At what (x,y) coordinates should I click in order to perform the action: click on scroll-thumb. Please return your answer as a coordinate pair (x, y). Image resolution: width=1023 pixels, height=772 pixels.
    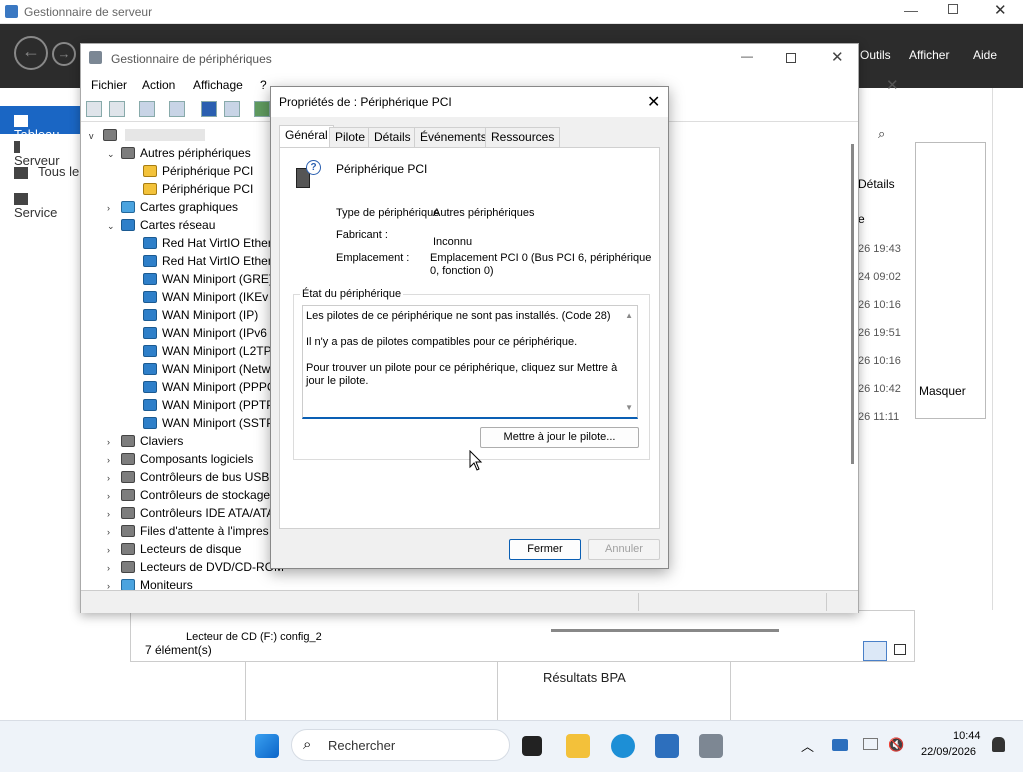
    Looking at the image, I should click on (852, 304).